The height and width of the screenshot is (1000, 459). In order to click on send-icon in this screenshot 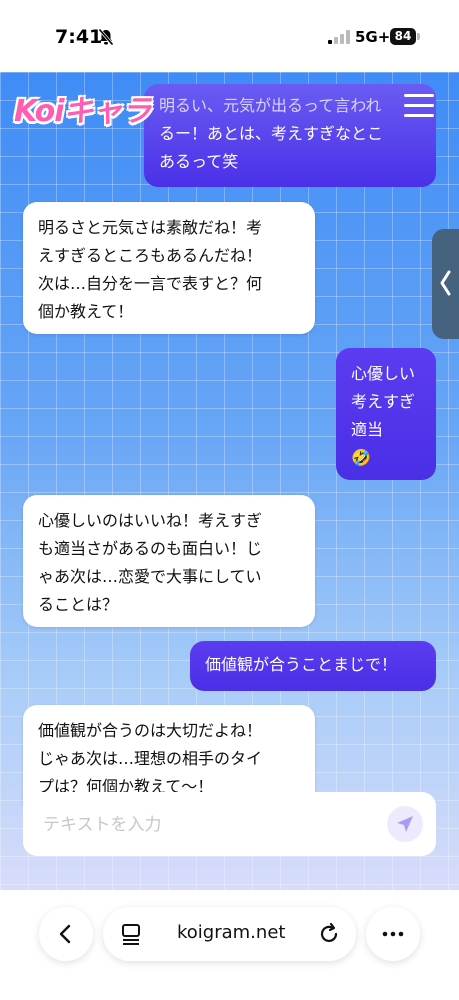, I will do `click(405, 824)`.